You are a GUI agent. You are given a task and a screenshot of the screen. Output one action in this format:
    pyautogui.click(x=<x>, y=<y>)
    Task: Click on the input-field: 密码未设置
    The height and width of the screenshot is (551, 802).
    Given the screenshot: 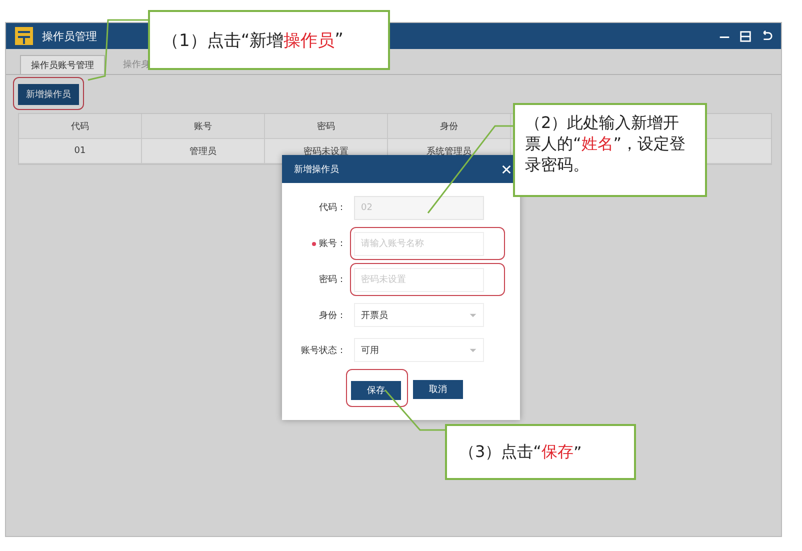 What is the action you would take?
    pyautogui.click(x=419, y=280)
    